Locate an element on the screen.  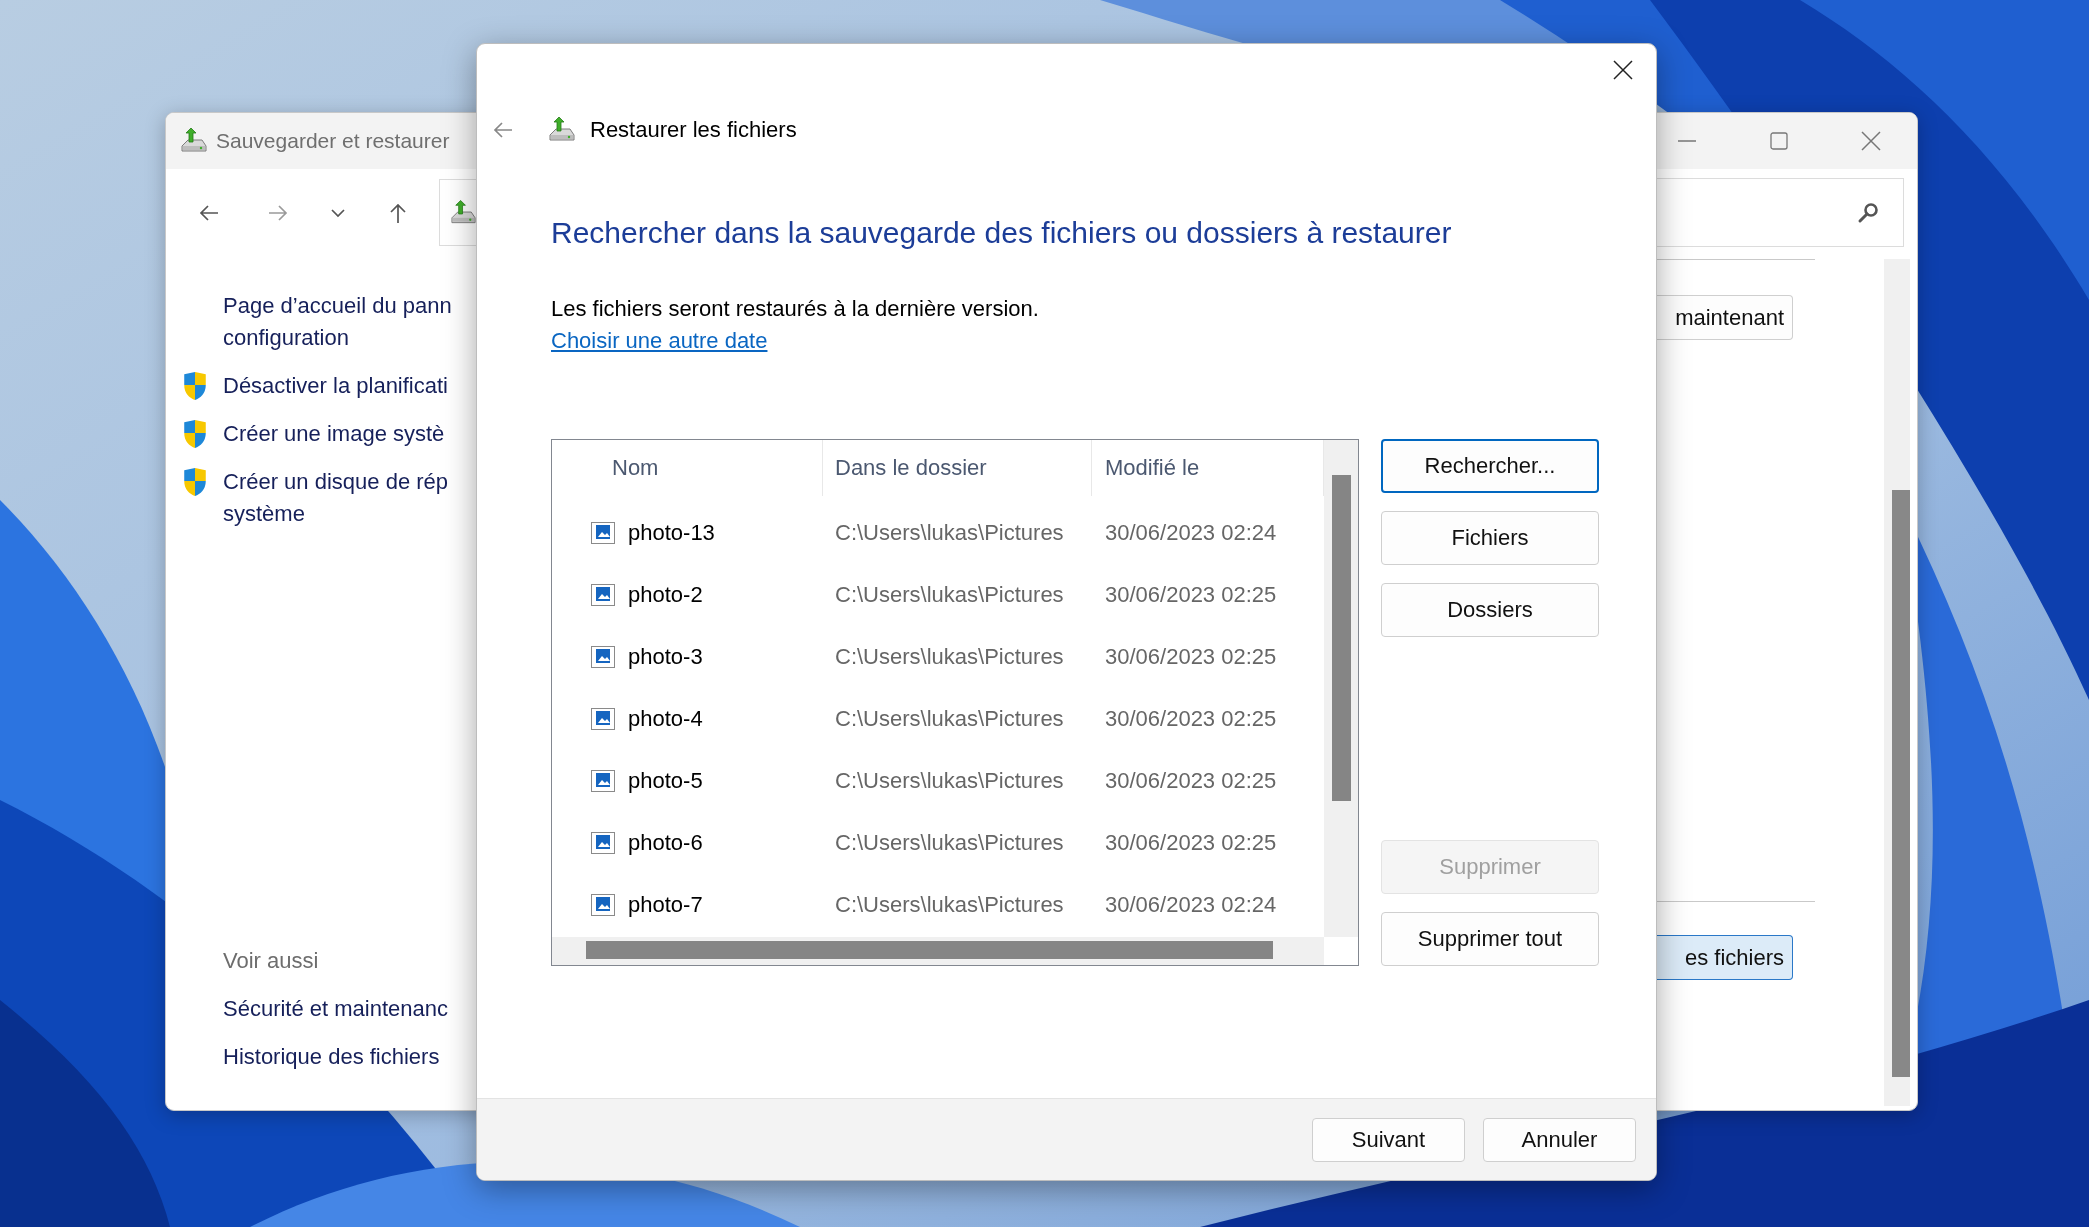
action-button: Supprimer tout is located at coordinates (1490, 939).